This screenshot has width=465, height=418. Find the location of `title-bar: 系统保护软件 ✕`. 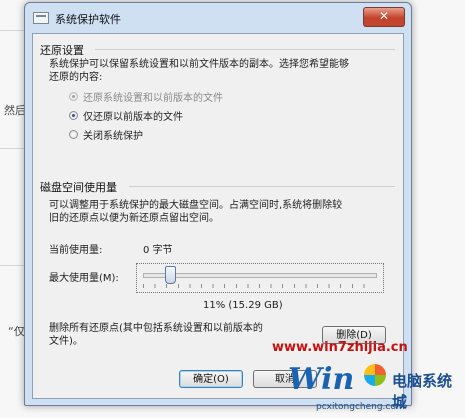

title-bar: 系统保护软件 ✕ is located at coordinates (218, 16).